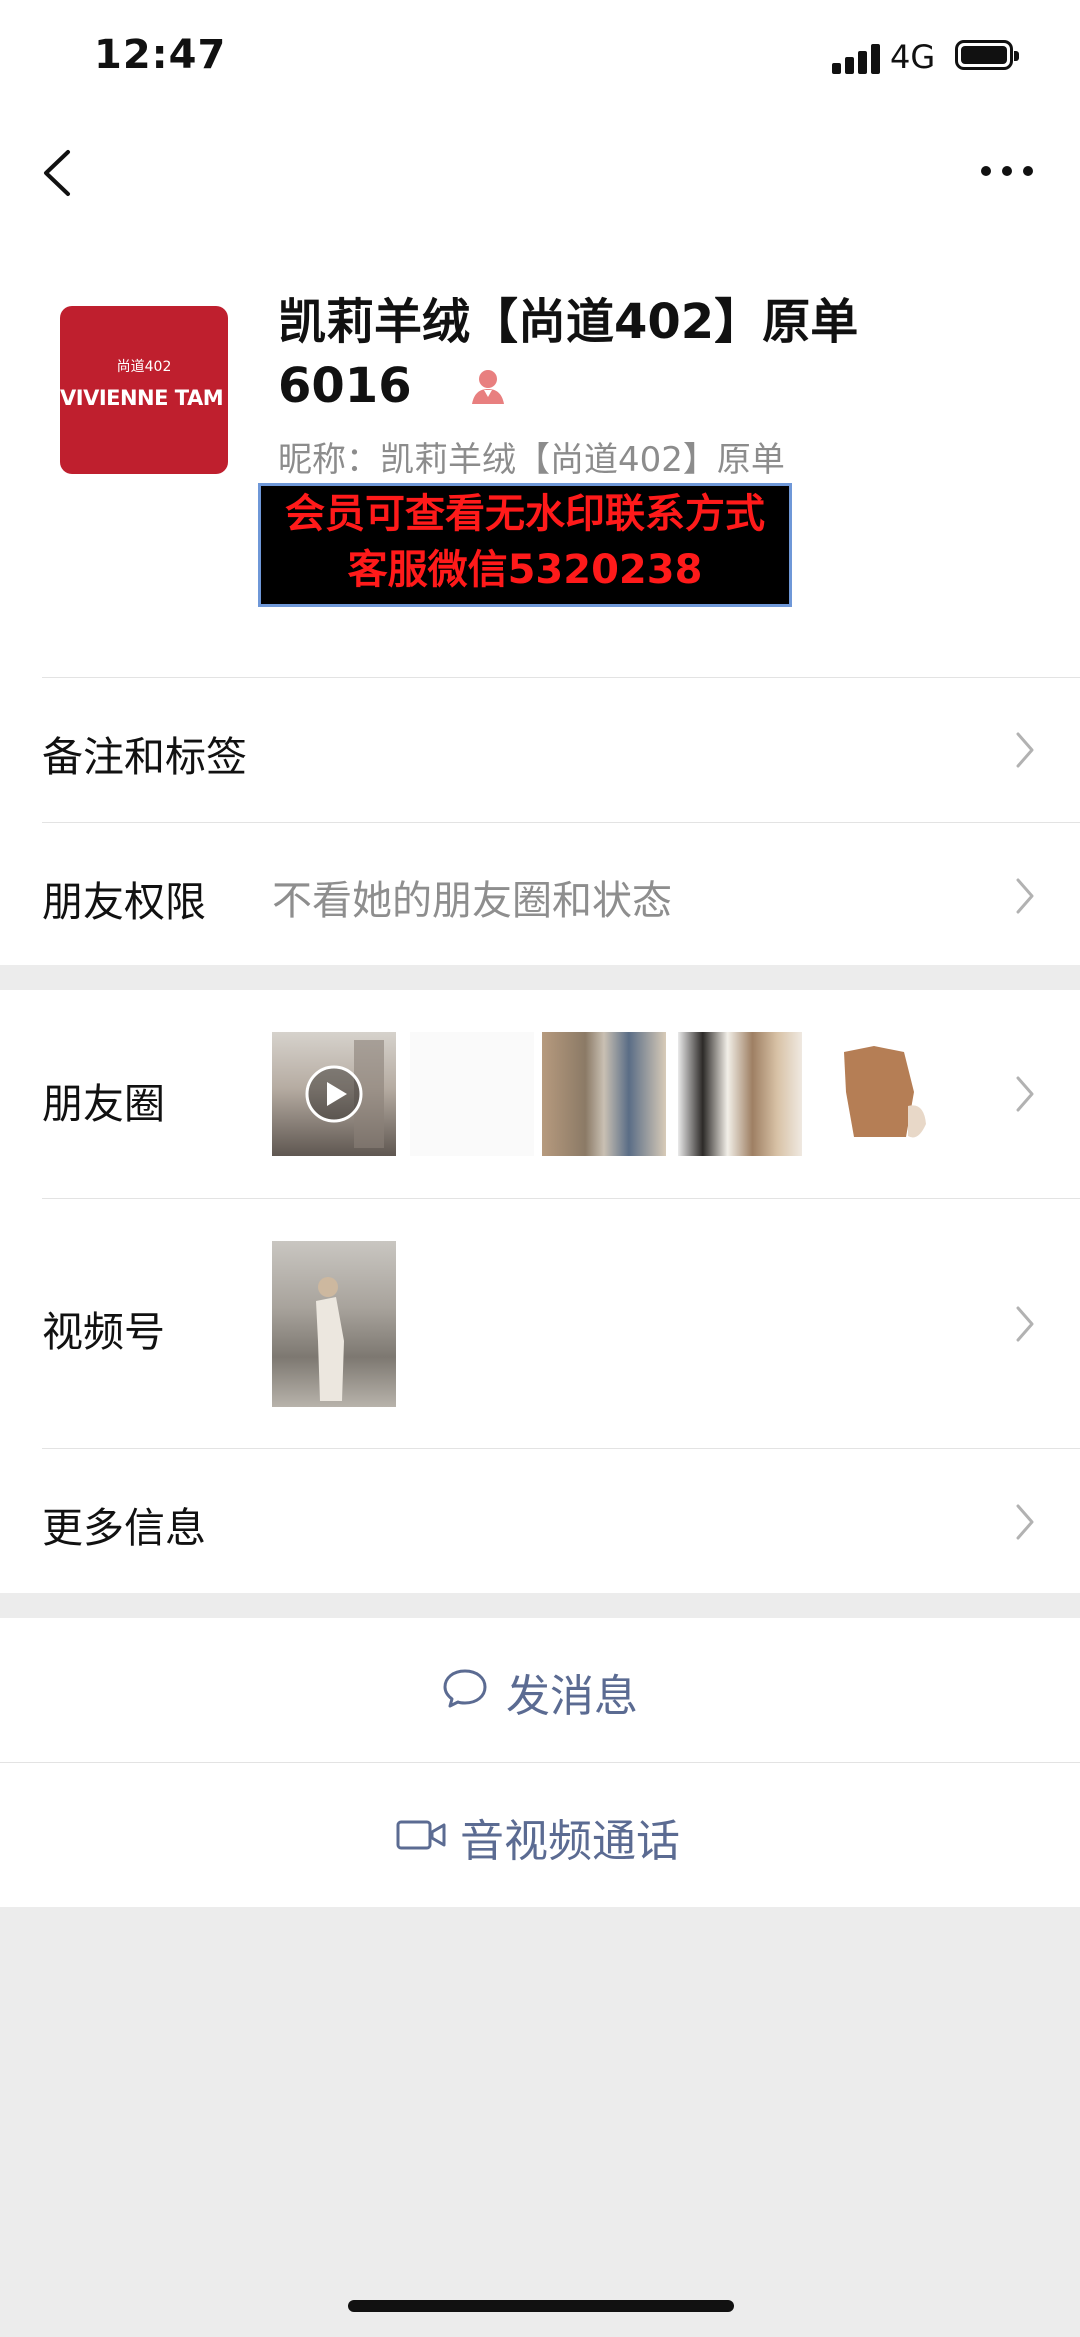  Describe the element at coordinates (160, 55) in the screenshot. I see `status-time: 12:47` at that location.